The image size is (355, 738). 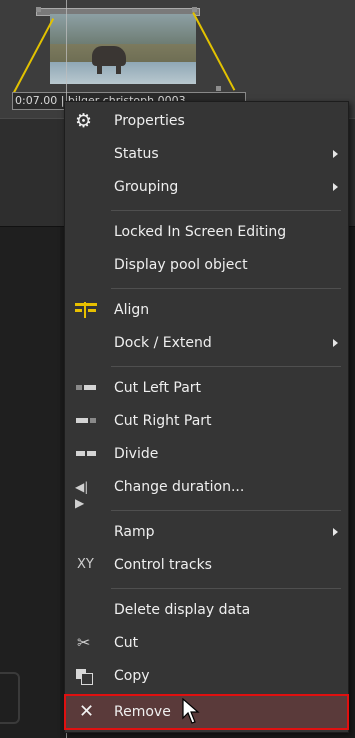 What do you see at coordinates (86, 676) in the screenshot?
I see `copy-icon` at bounding box center [86, 676].